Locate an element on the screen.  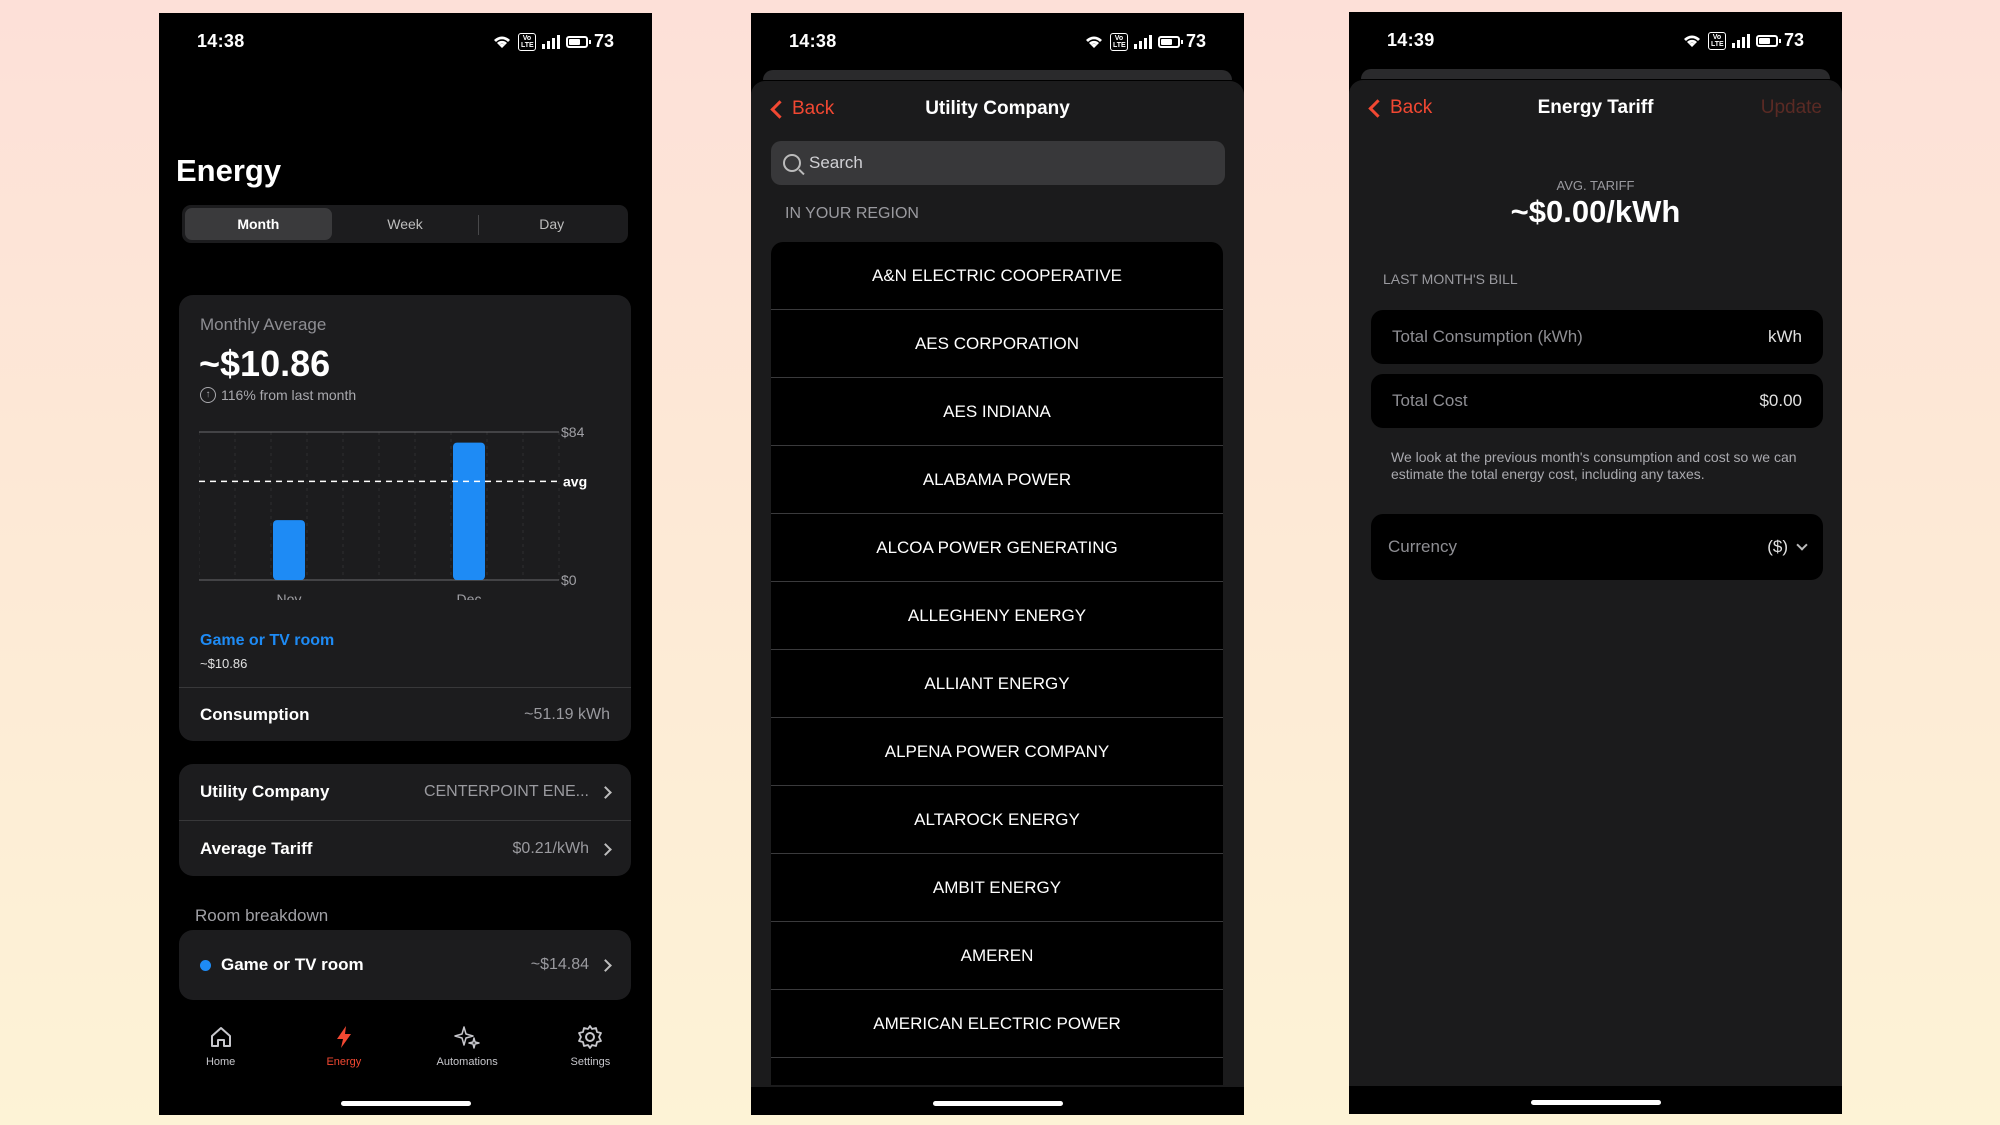
room-color-dot is located at coordinates (205, 965).